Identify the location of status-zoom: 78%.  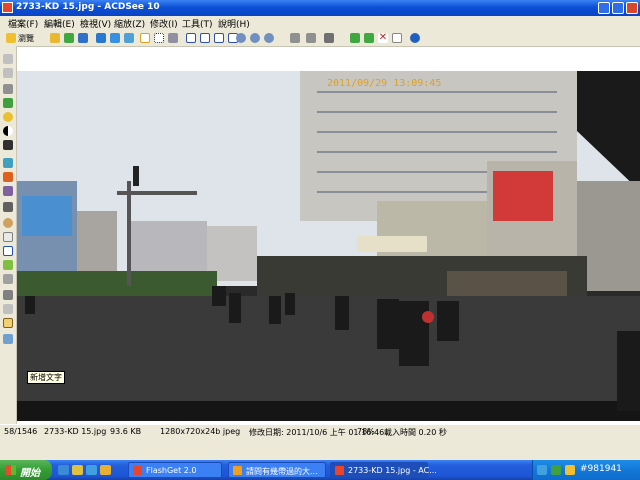
(366, 431).